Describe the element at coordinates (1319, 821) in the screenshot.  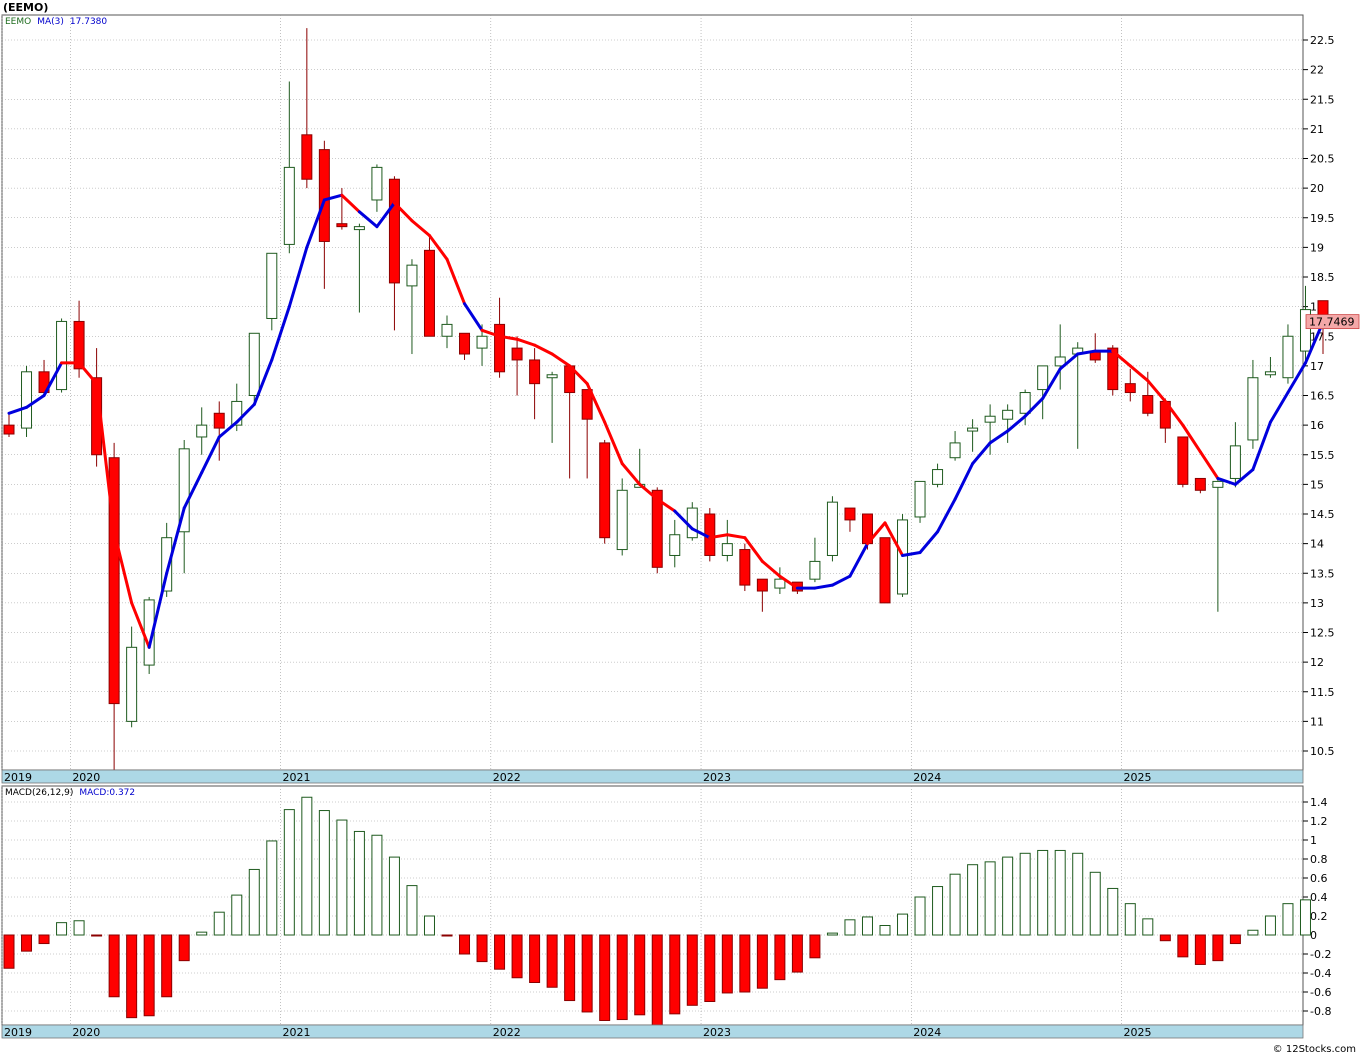
I see `macd-tick-label: 1.2` at that location.